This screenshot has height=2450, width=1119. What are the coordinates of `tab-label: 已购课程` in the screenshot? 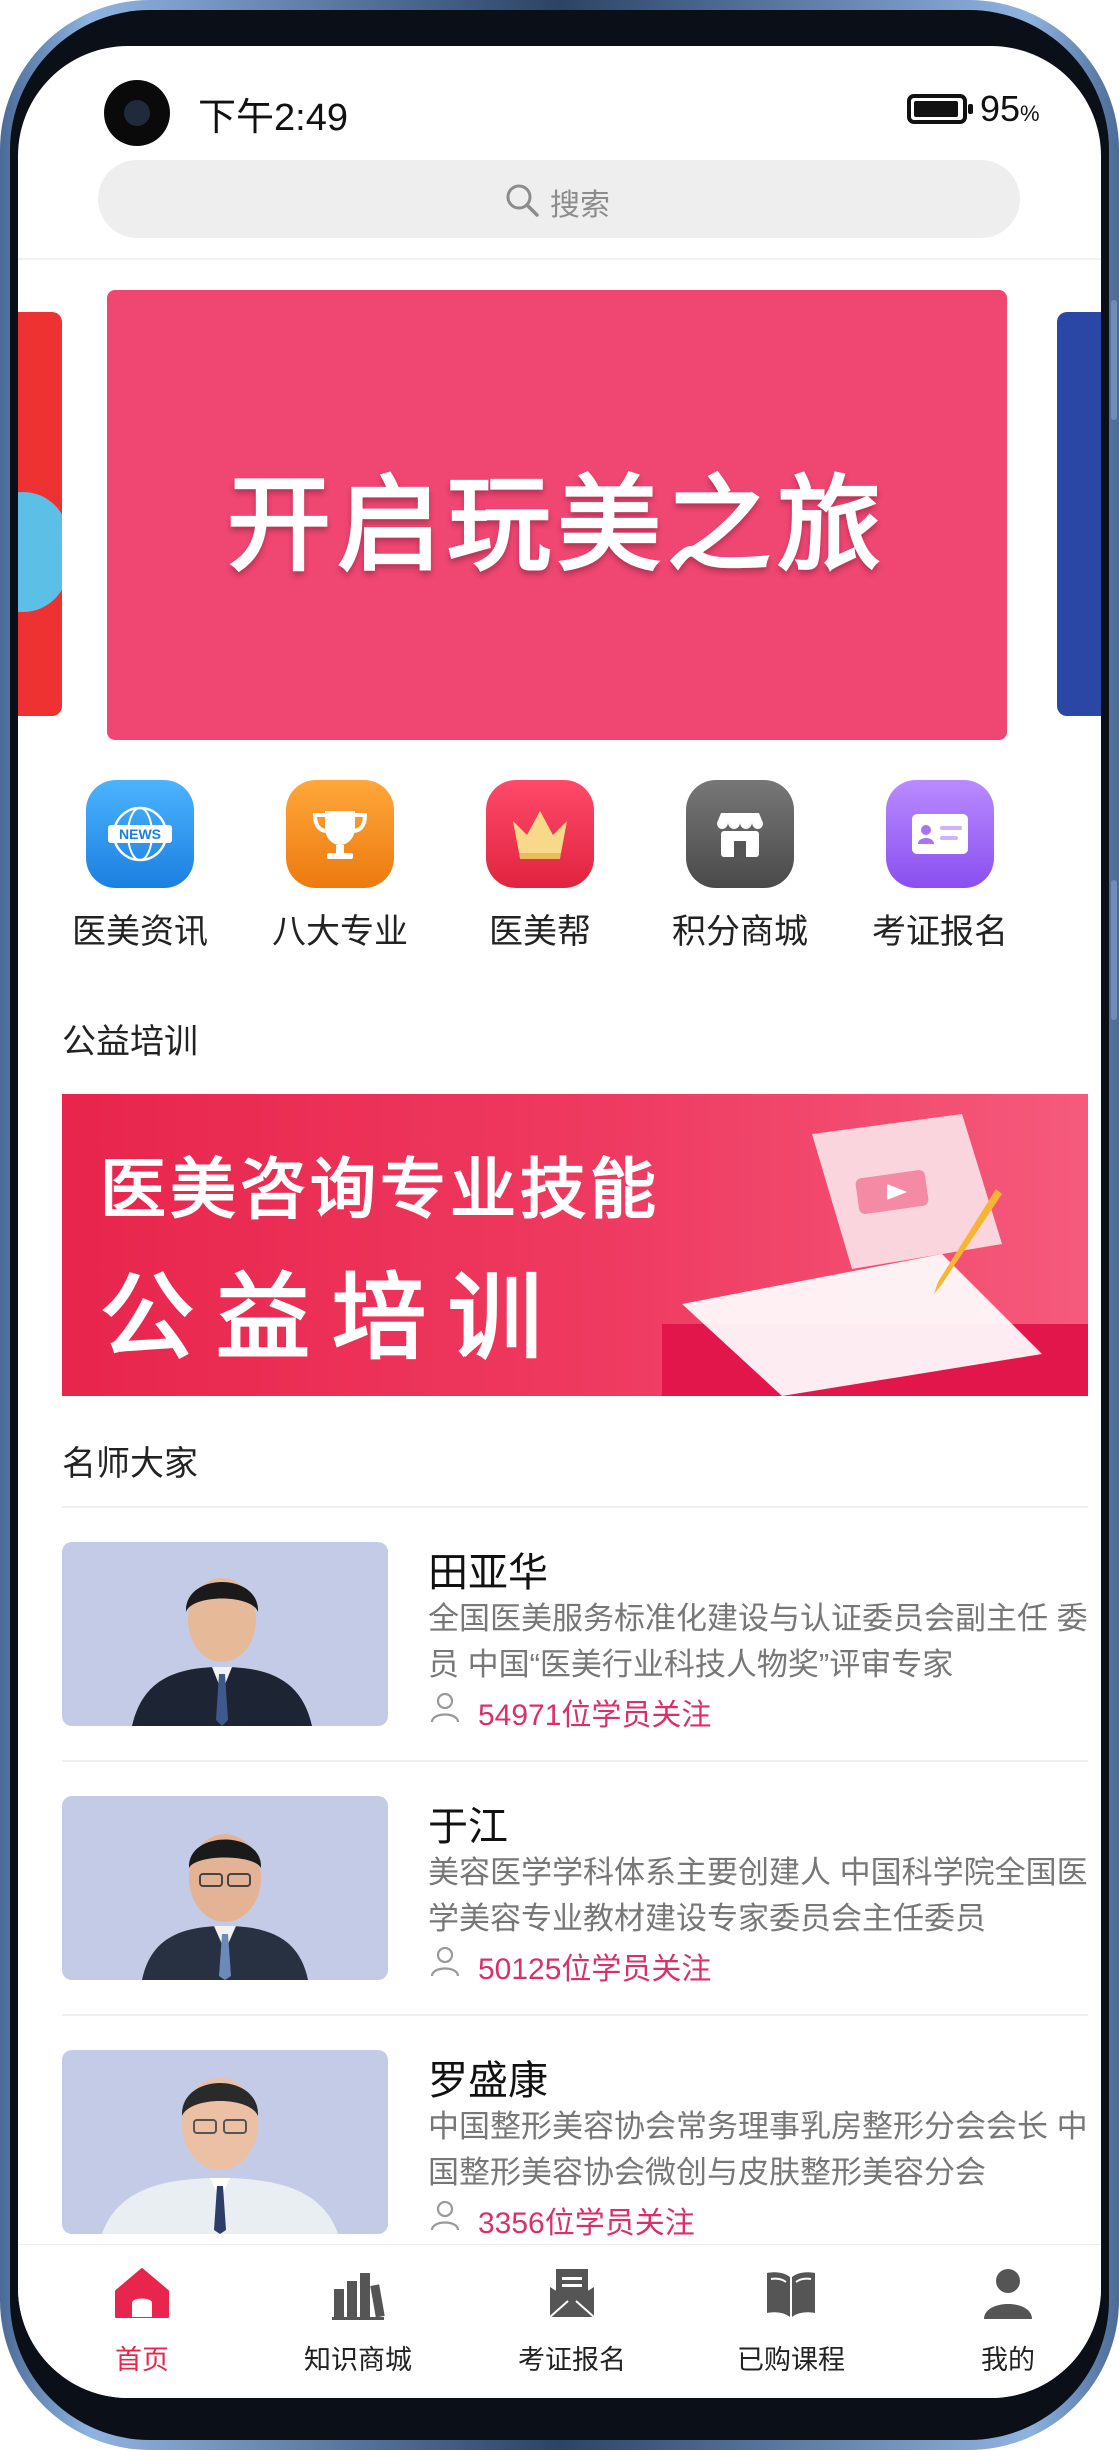 It's located at (791, 2360).